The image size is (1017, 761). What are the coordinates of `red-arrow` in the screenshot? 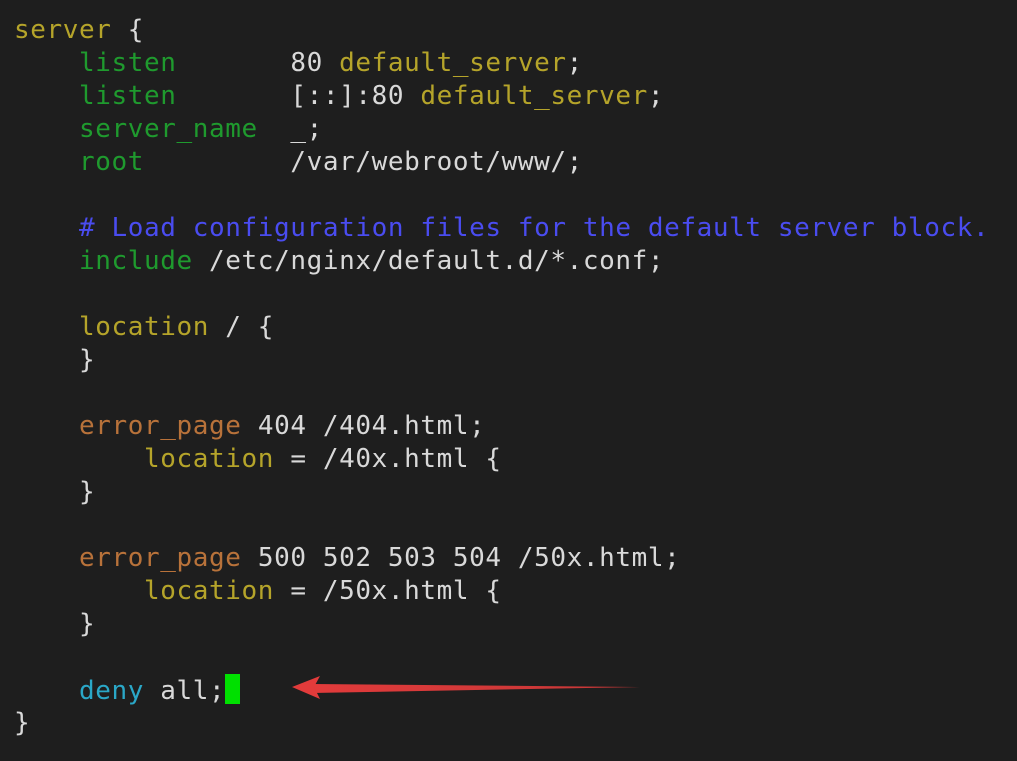 It's located at (466, 687).